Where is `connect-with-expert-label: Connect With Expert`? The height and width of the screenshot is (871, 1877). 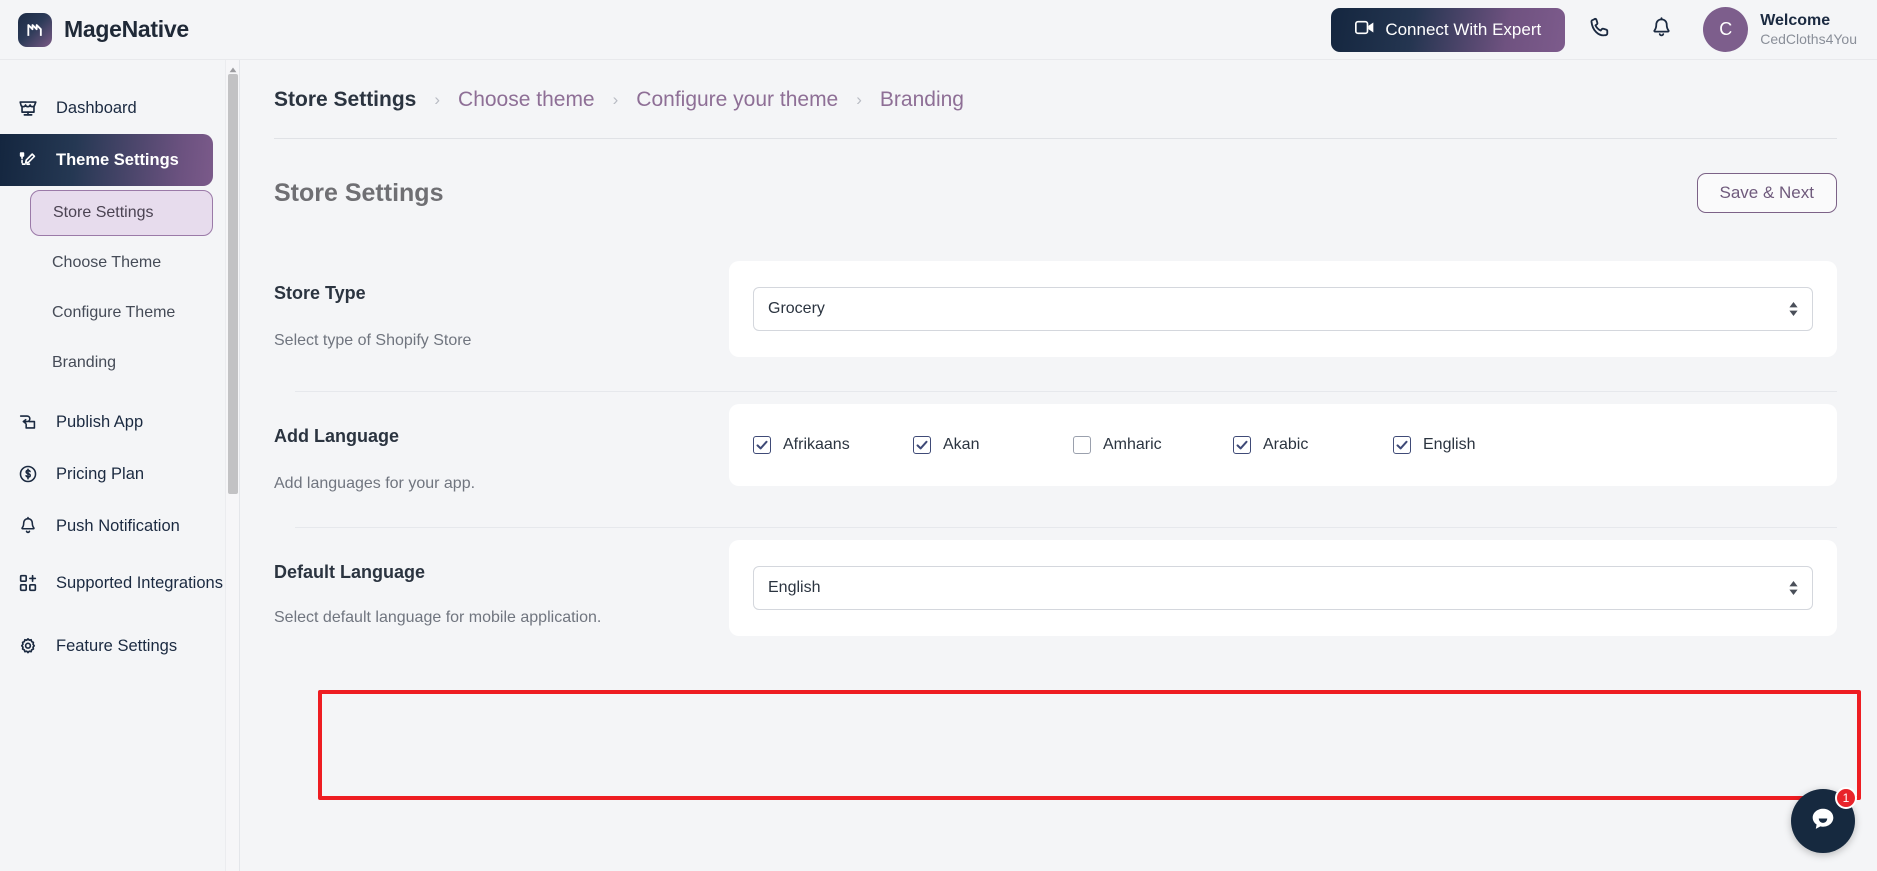
connect-with-expert-label: Connect With Expert is located at coordinates (1463, 29).